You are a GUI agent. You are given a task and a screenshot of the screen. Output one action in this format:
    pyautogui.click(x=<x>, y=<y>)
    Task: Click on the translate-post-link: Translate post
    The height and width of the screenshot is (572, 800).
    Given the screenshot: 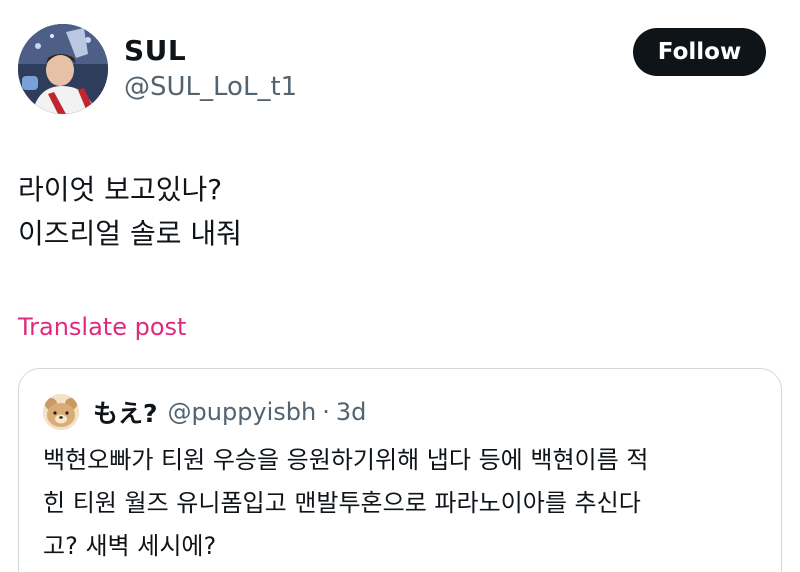 What is the action you would take?
    pyautogui.click(x=102, y=327)
    